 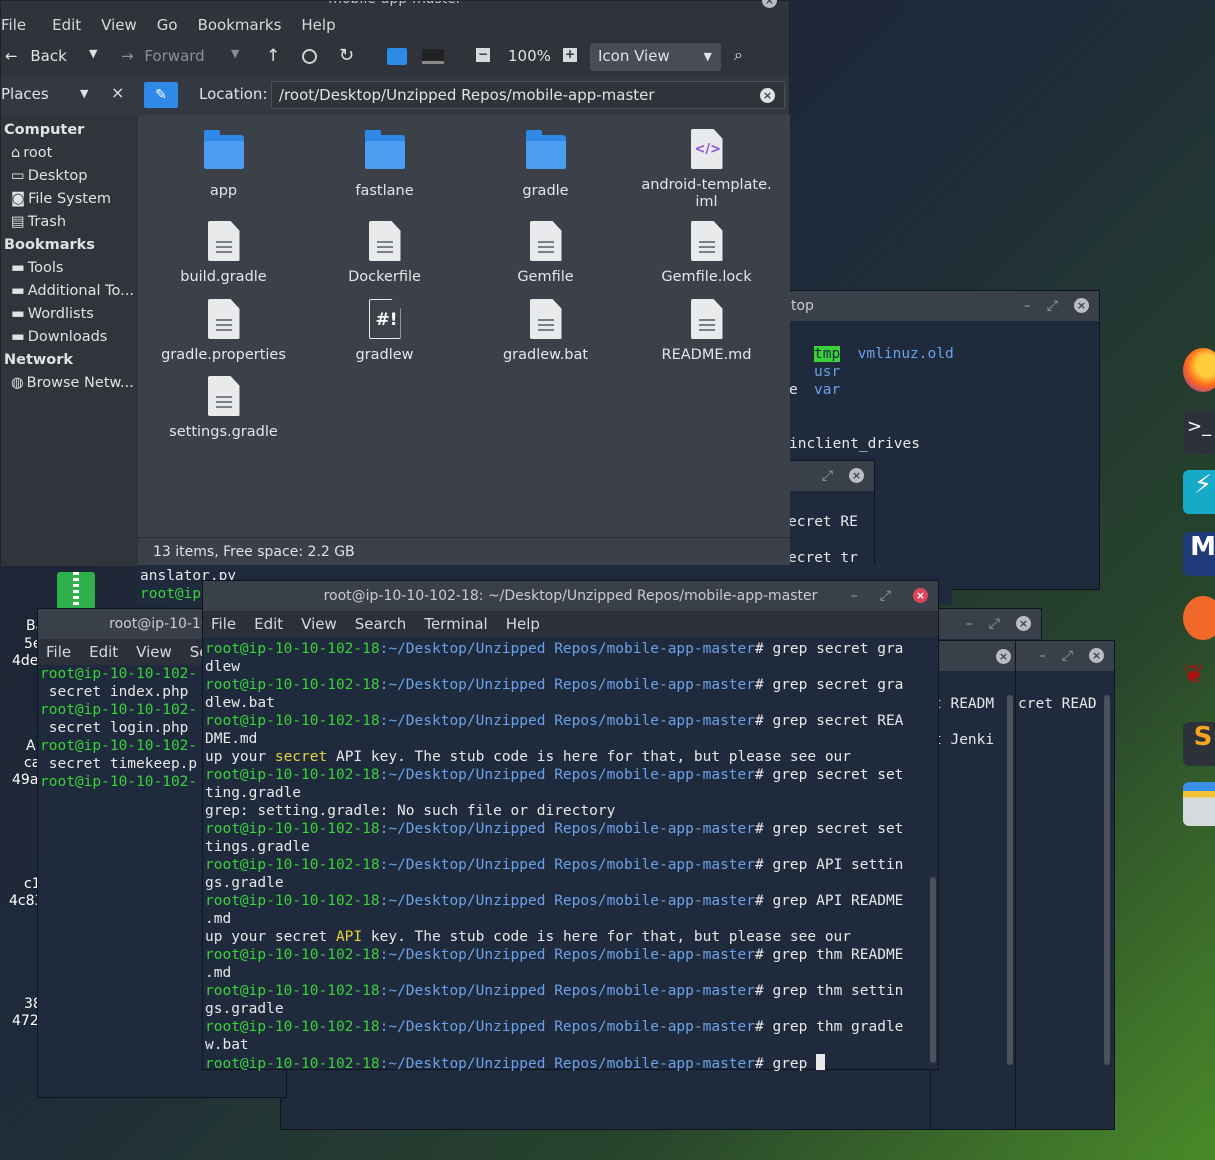 I want to click on menu-go: Go, so click(x=167, y=25).